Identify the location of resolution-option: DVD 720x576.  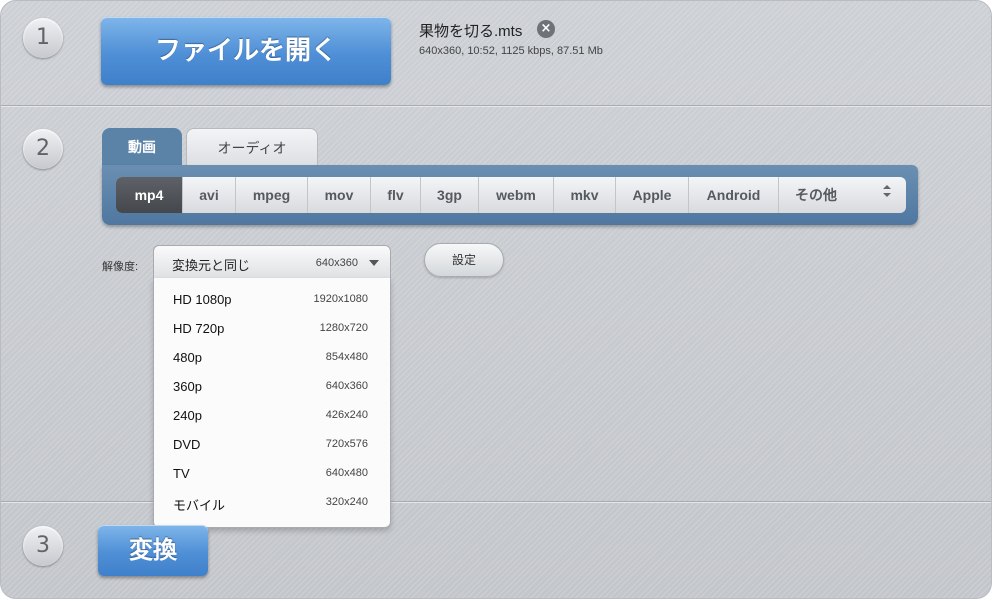
(272, 444).